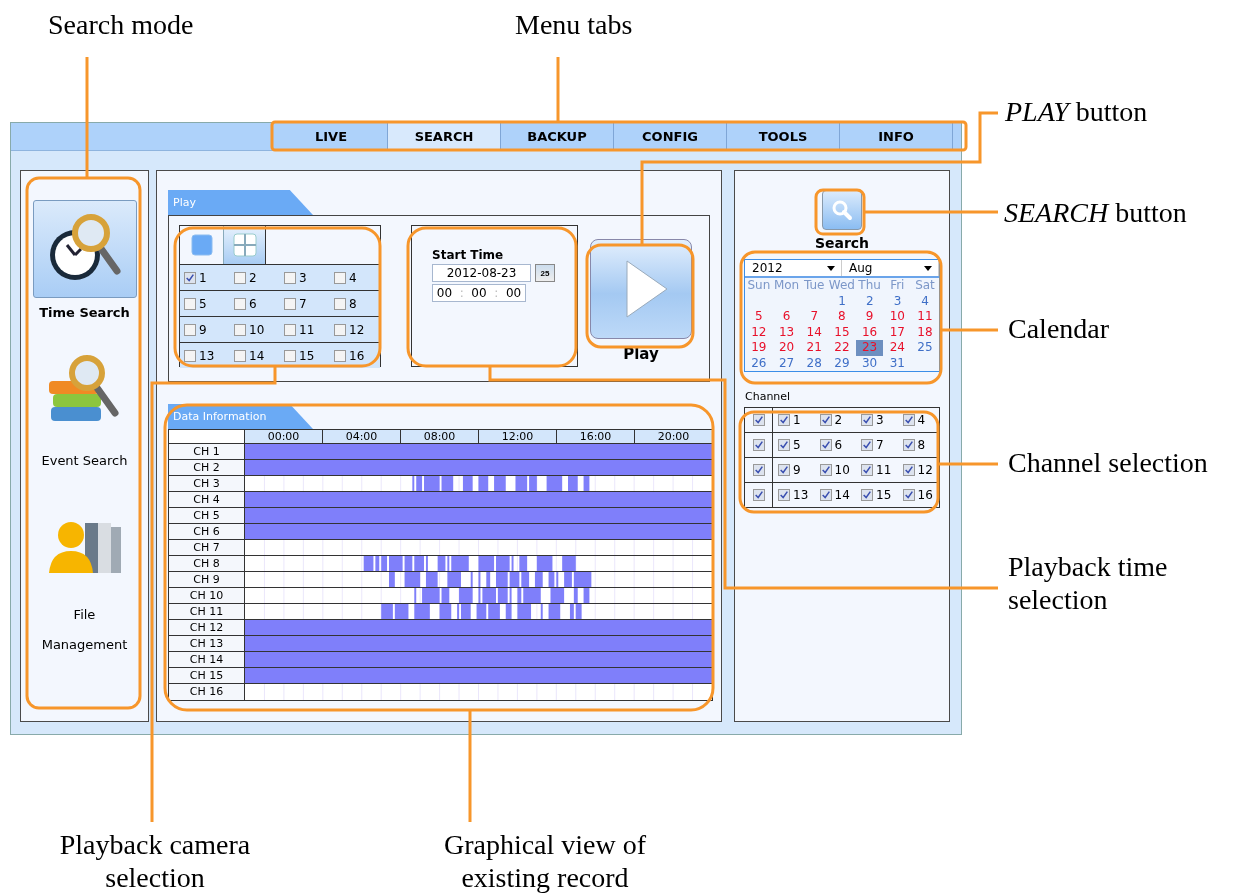 The height and width of the screenshot is (895, 1239). What do you see at coordinates (786, 363) in the screenshot?
I see `calendar-day: 27` at bounding box center [786, 363].